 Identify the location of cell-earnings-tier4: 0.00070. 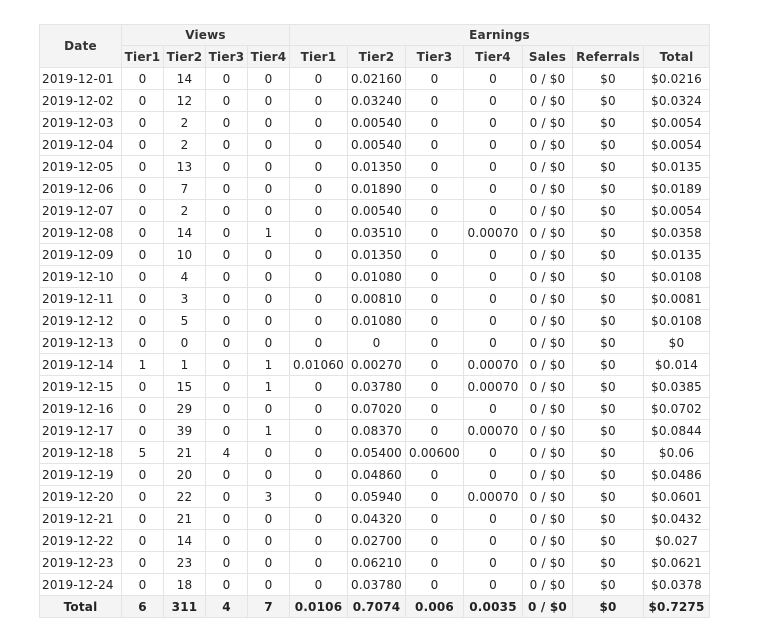
(493, 232).